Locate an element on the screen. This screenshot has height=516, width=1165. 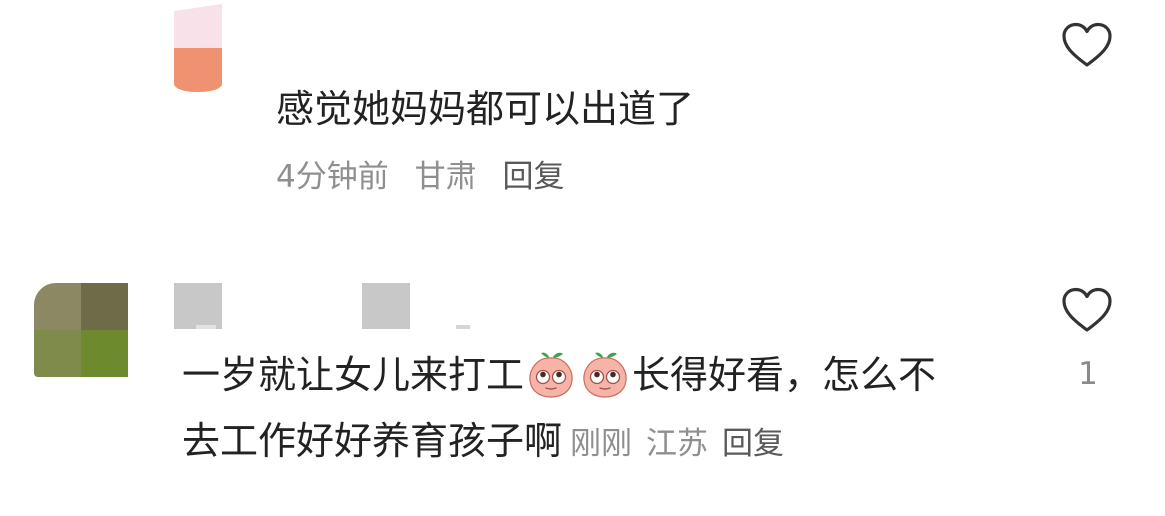
comment-text: 感觉她妈妈都可以出道了 is located at coordinates (485, 109).